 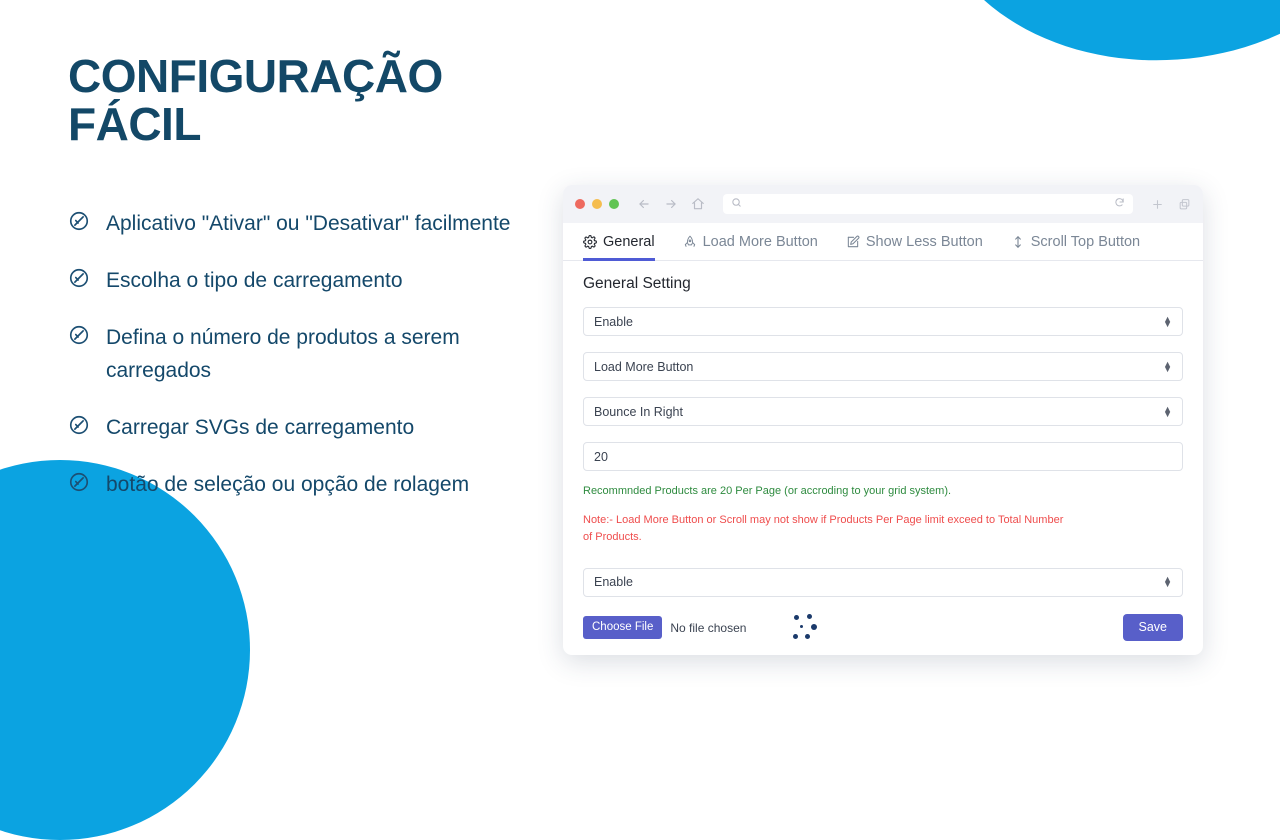 What do you see at coordinates (883, 628) in the screenshot?
I see `panel-footer: Choose File No file chosen Save` at bounding box center [883, 628].